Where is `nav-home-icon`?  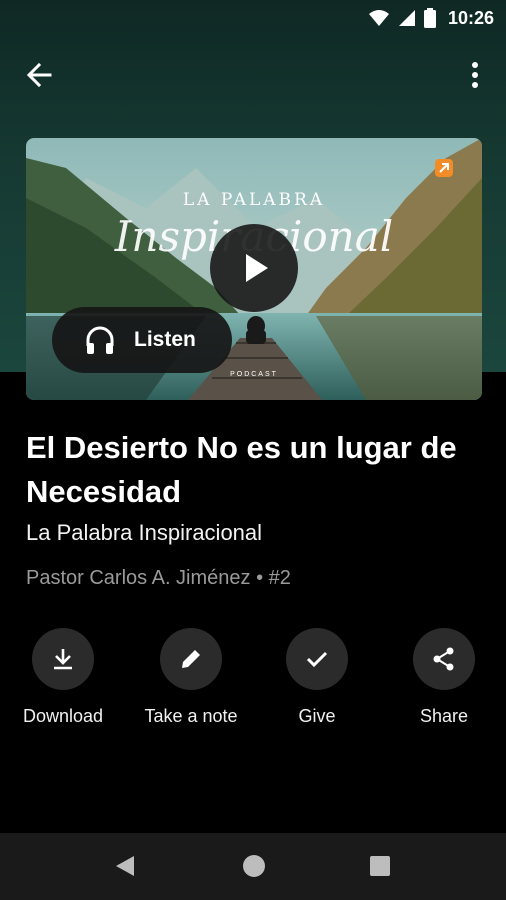
nav-home-icon is located at coordinates (254, 866).